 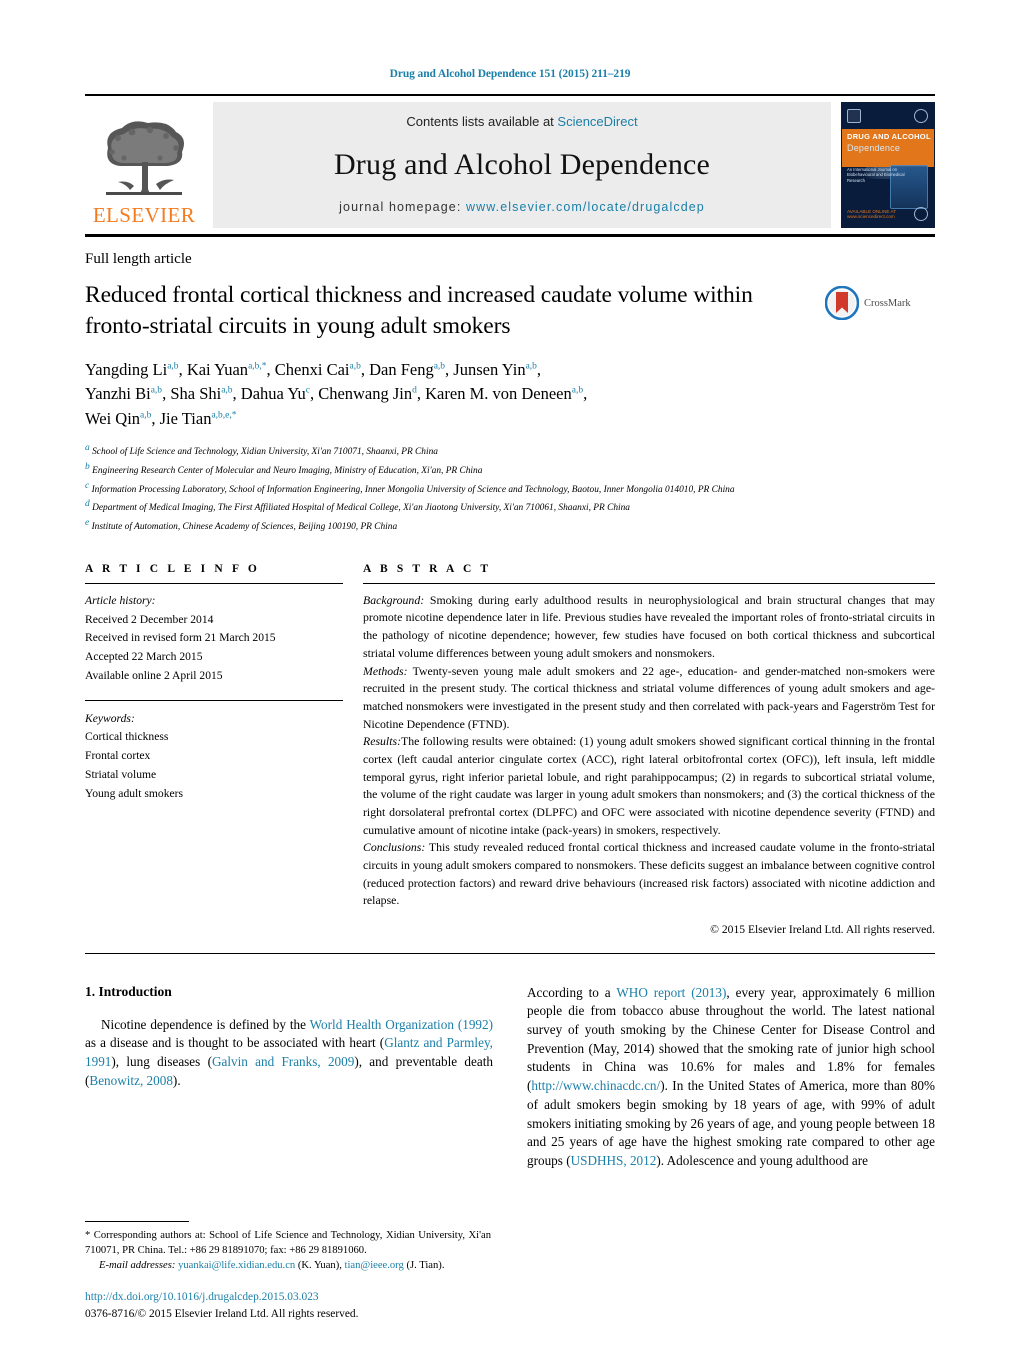 I want to click on article-type-label: Full length article, so click(x=138, y=259).